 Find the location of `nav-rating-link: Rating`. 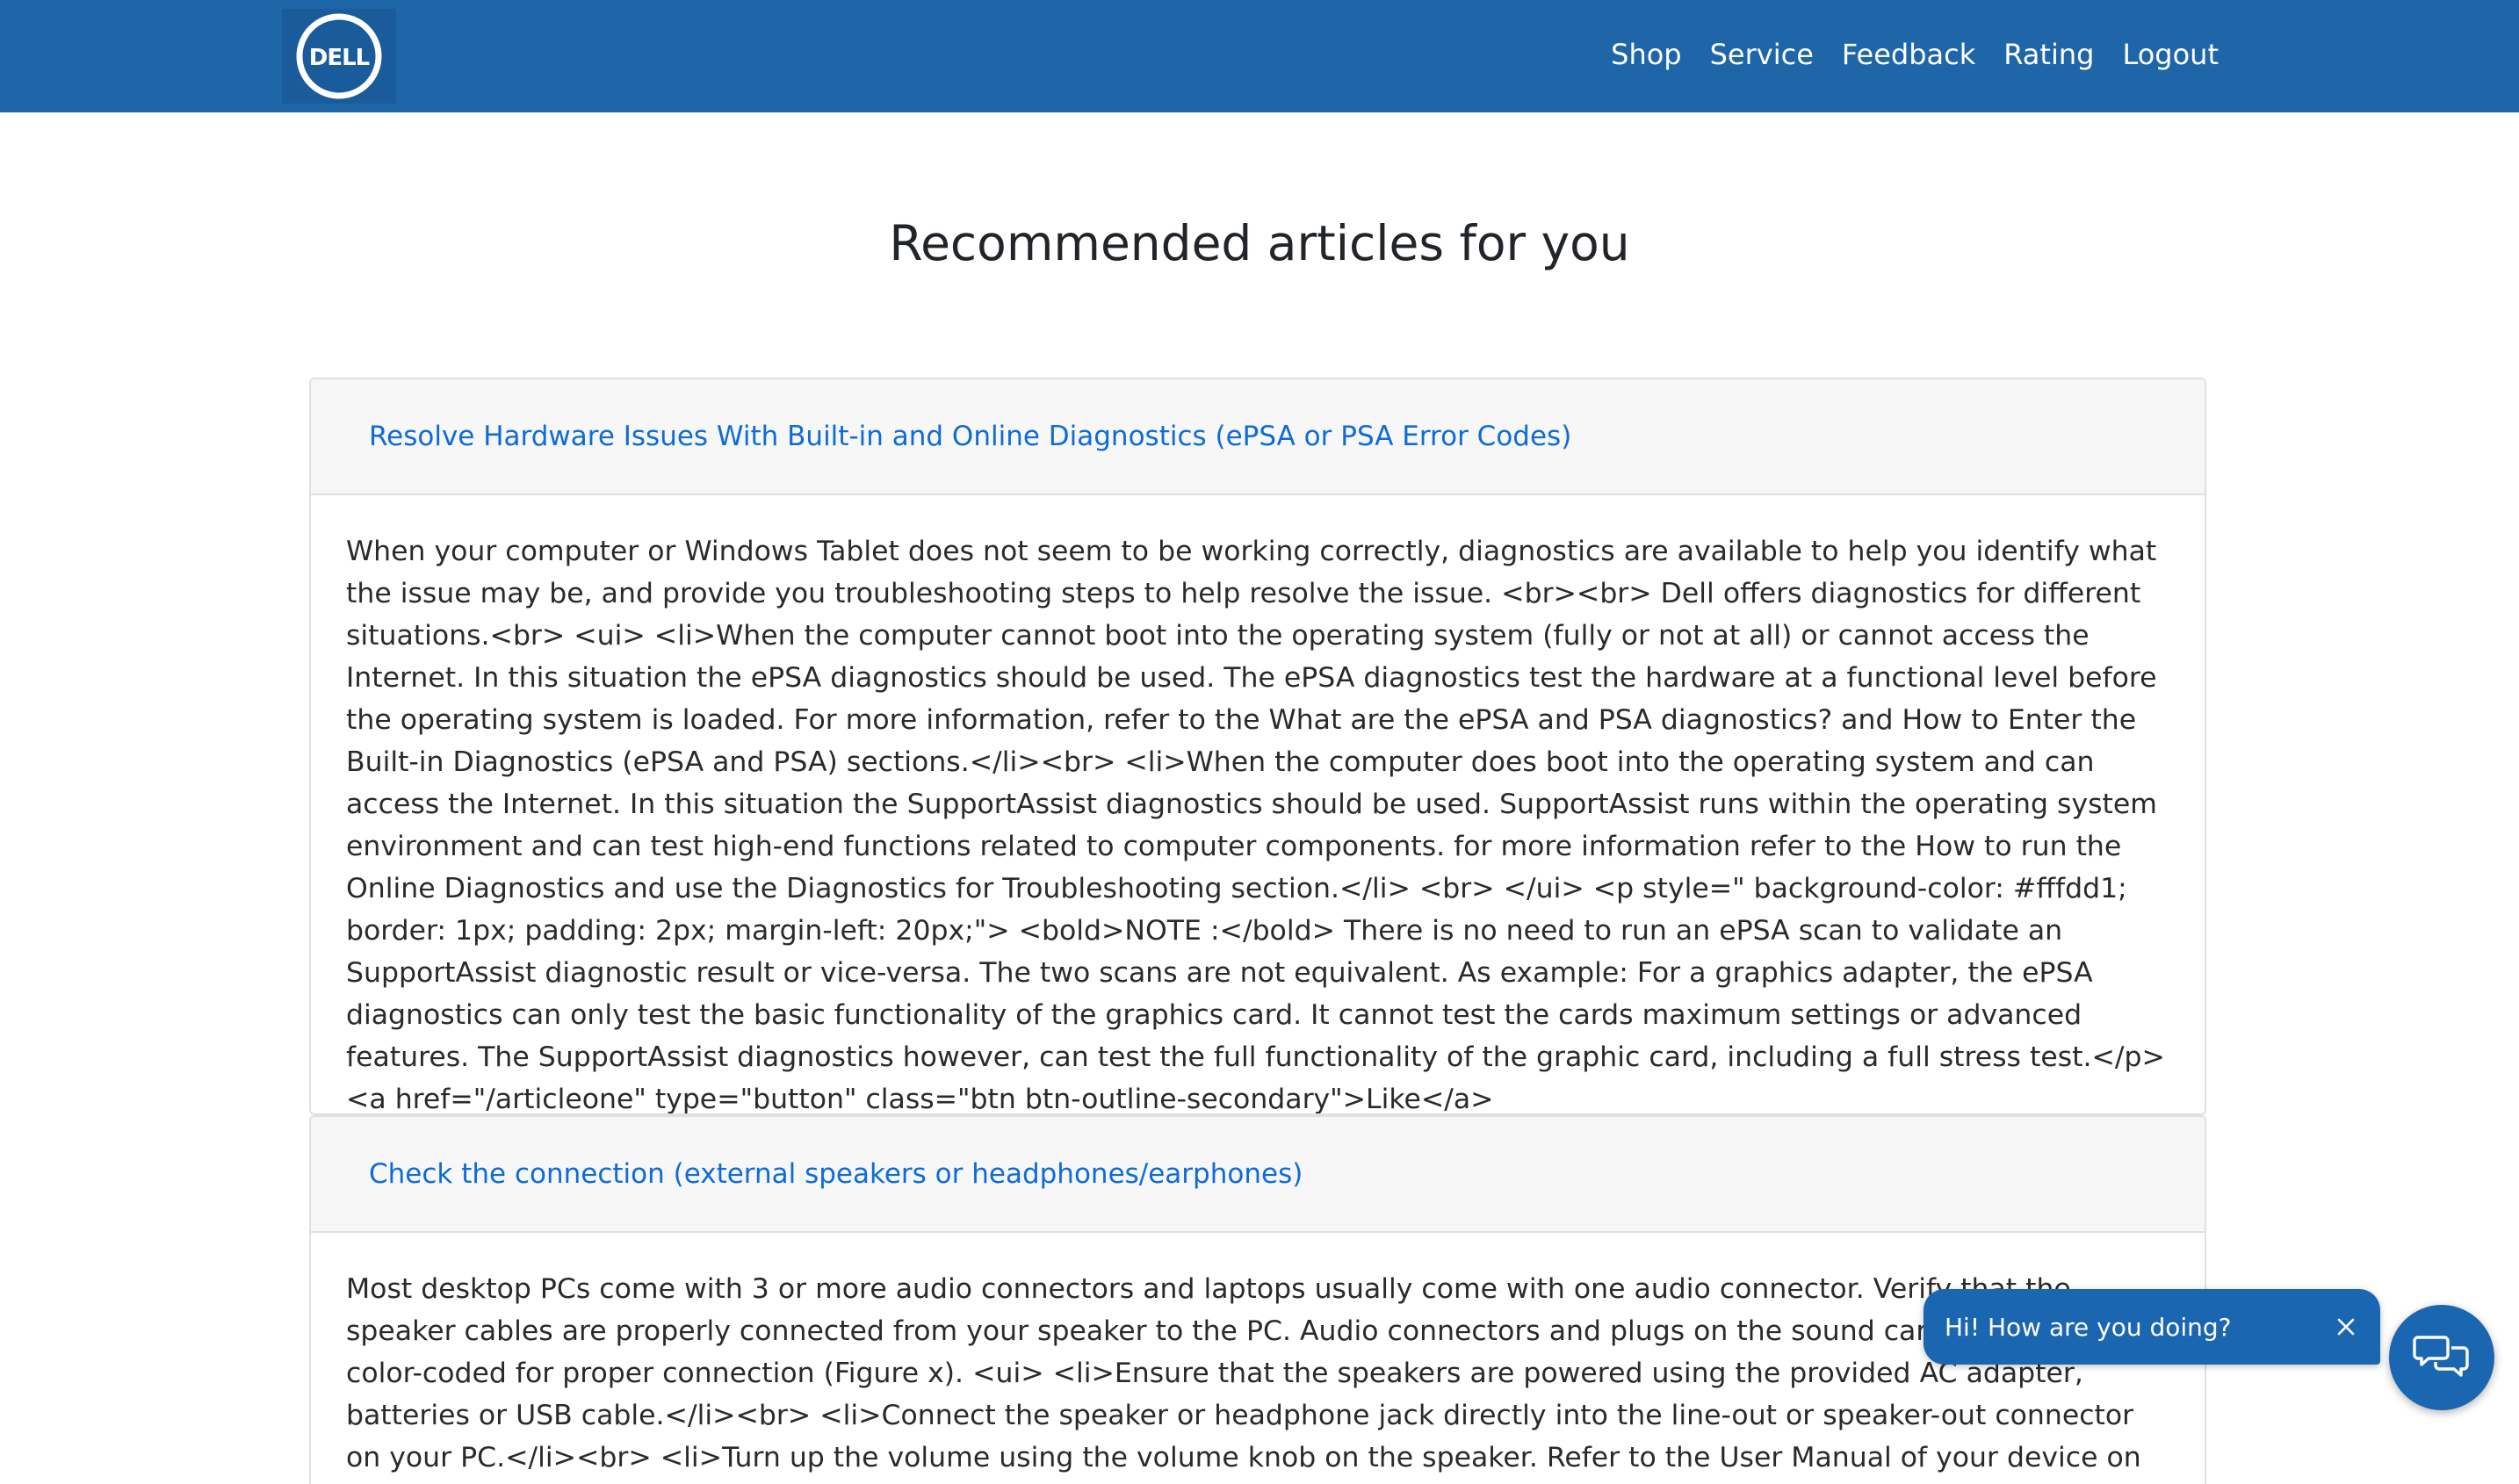

nav-rating-link: Rating is located at coordinates (2049, 54).